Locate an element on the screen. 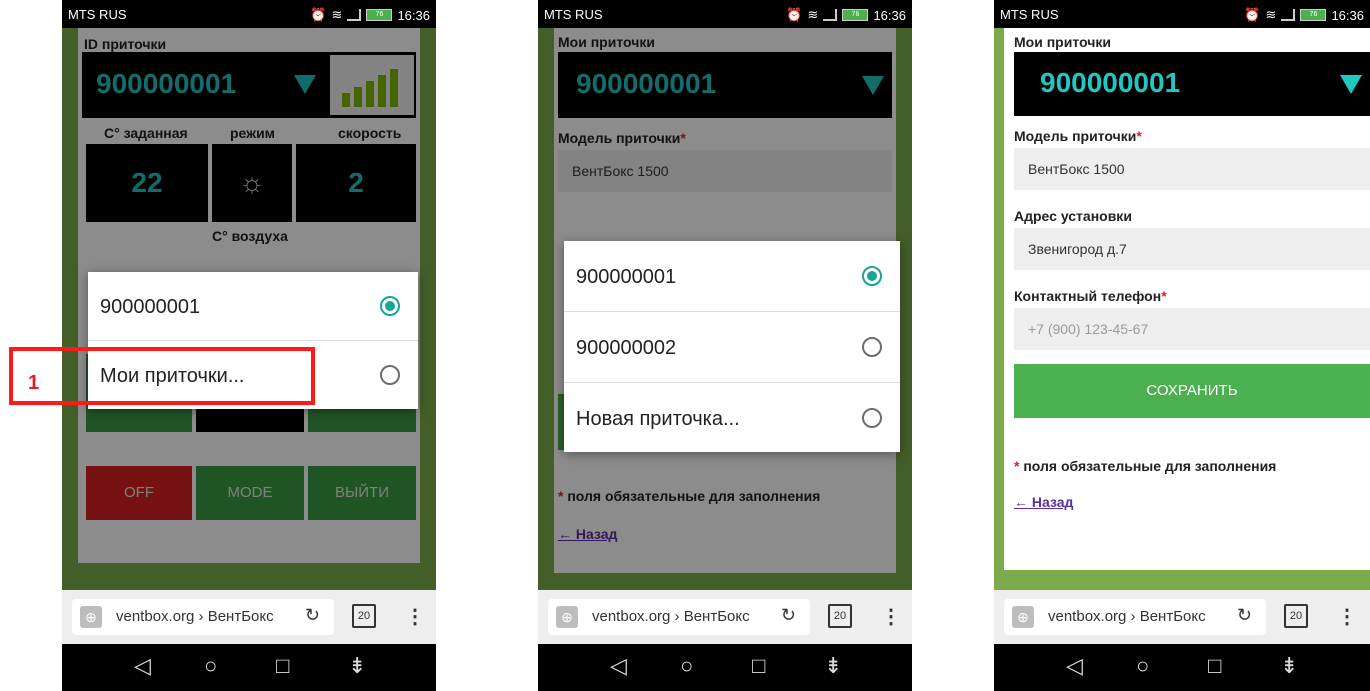 The height and width of the screenshot is (691, 1370). model-label: Модель приточки* is located at coordinates (1078, 136).